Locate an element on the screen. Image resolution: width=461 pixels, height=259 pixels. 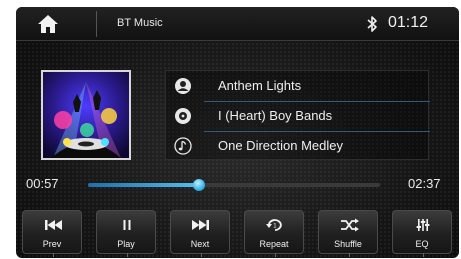
progress-bar is located at coordinates (234, 185).